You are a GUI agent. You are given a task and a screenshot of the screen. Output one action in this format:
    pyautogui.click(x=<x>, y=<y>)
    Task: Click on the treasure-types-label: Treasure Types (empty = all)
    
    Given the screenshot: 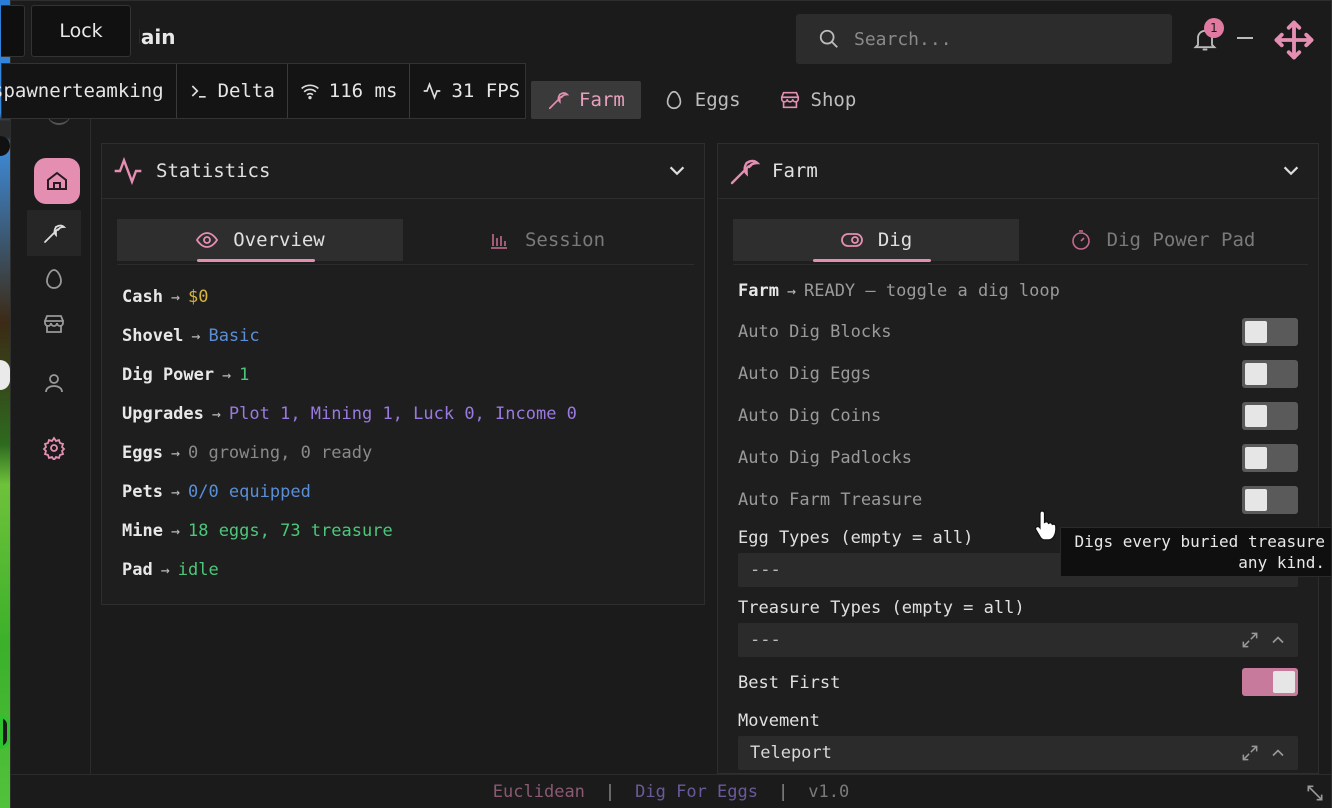 What is the action you would take?
    pyautogui.click(x=881, y=608)
    